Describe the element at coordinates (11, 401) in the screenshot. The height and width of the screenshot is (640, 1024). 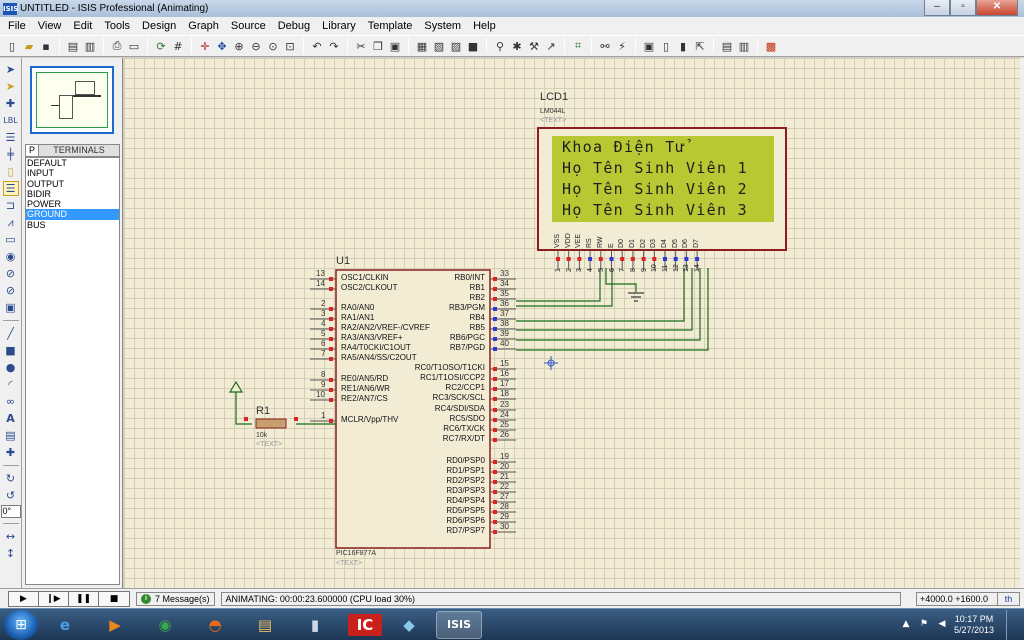
I see `path-tool-icon: ∞` at that location.